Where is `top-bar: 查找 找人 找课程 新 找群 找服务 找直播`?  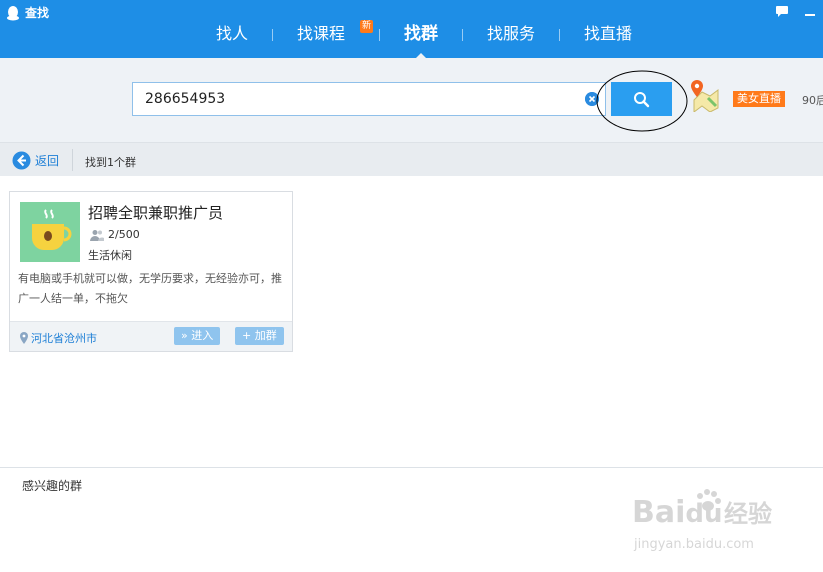
top-bar: 查找 找人 找课程 新 找群 找服务 找直播 is located at coordinates (411, 29).